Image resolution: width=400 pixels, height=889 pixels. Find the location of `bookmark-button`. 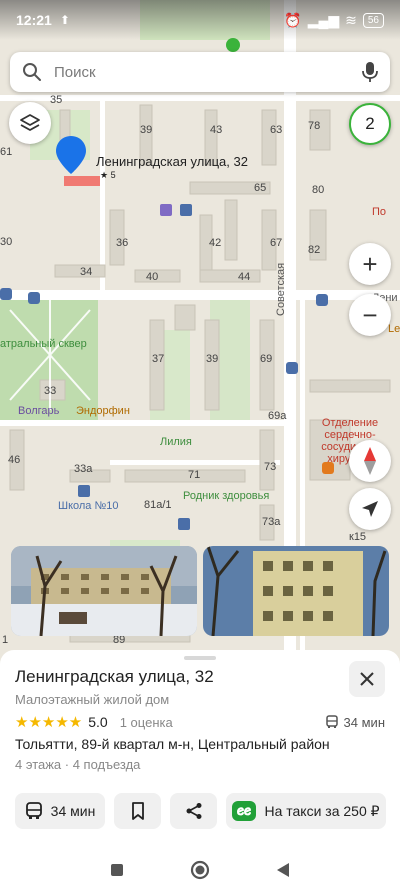

bookmark-button is located at coordinates (137, 811).